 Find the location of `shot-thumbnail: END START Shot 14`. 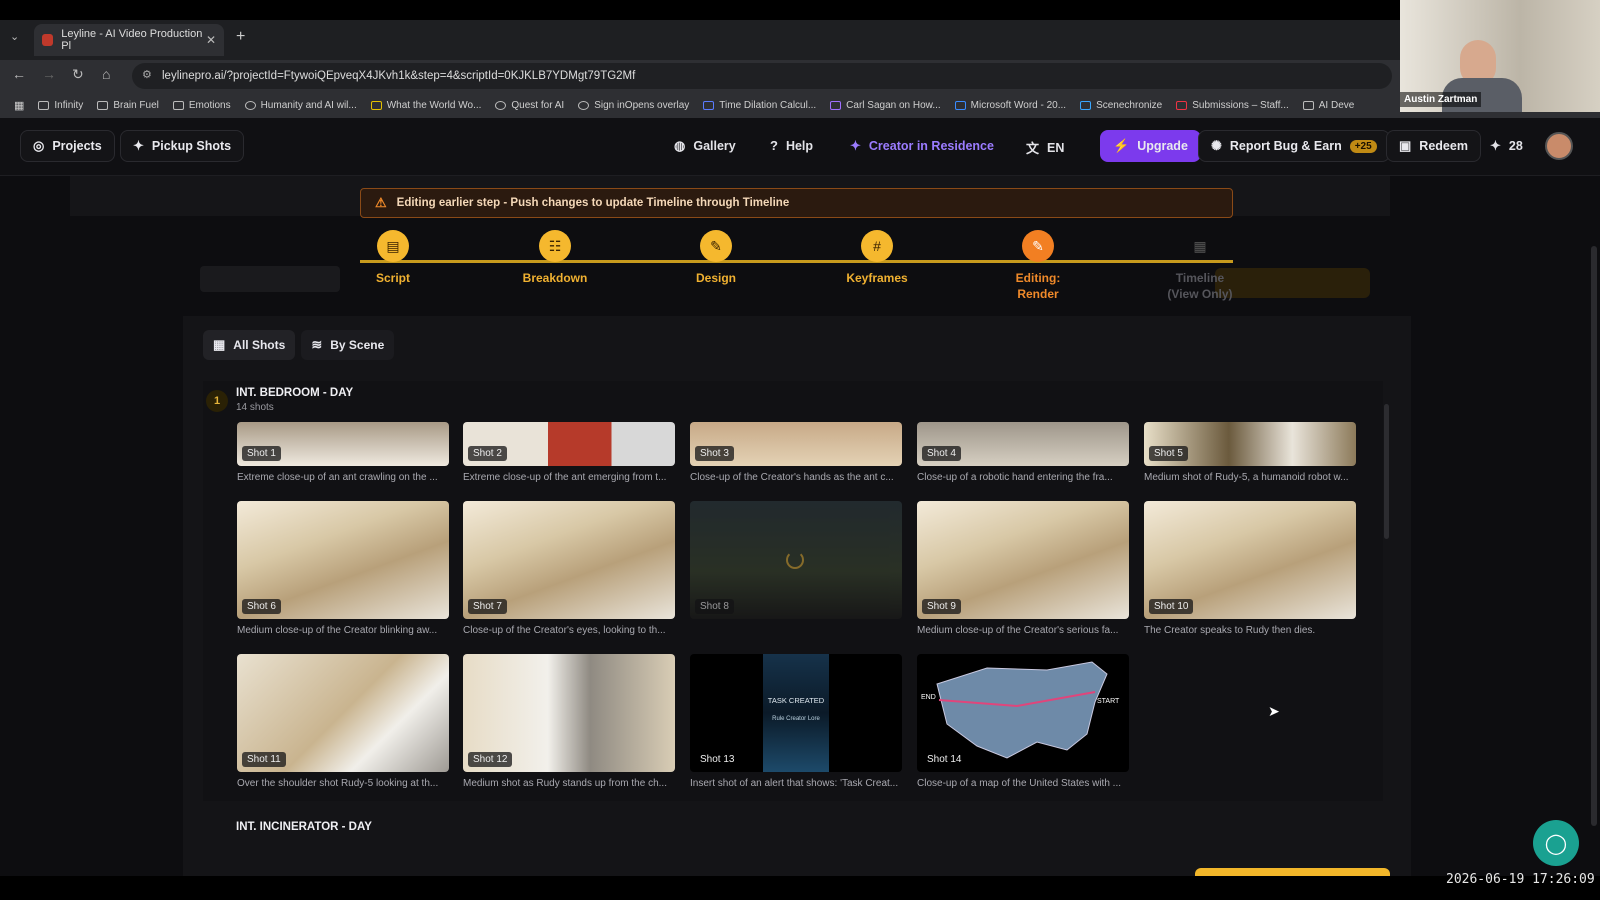

shot-thumbnail: END START Shot 14 is located at coordinates (1023, 713).